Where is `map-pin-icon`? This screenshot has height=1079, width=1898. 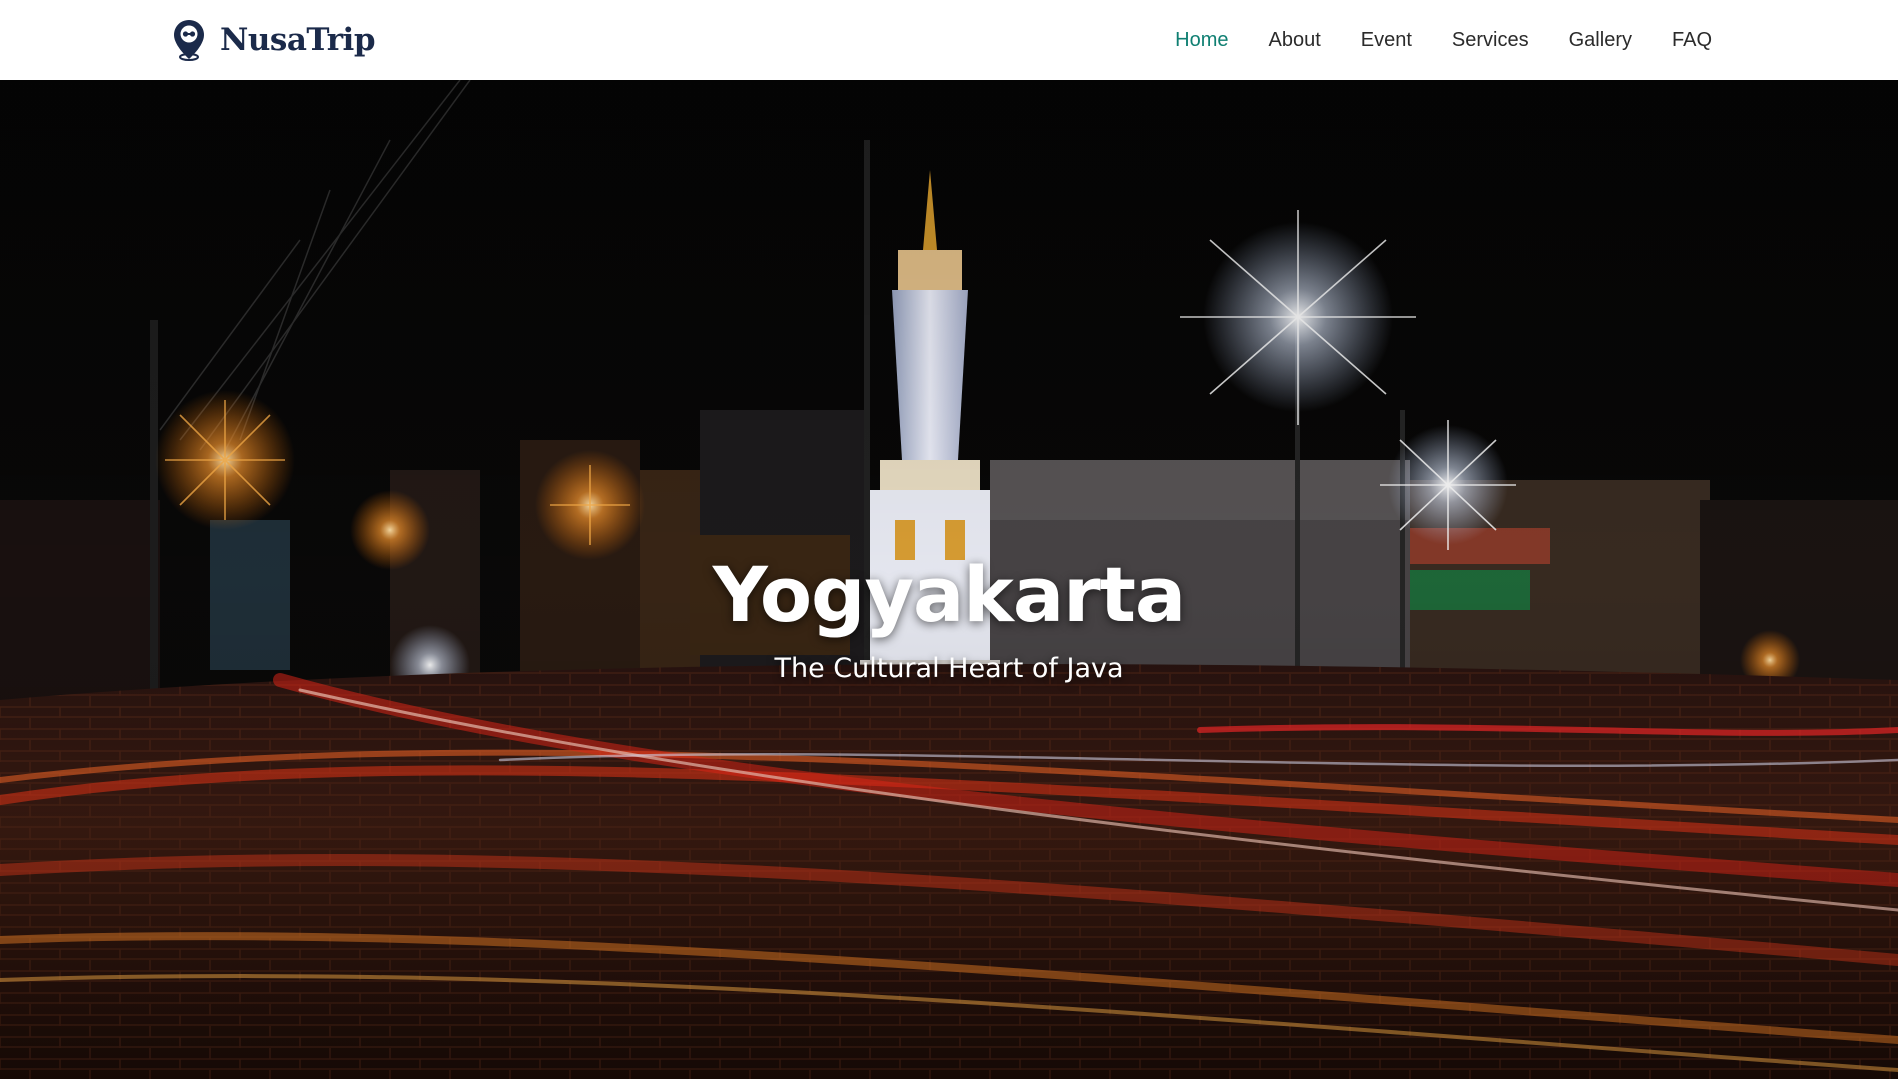
map-pin-icon is located at coordinates (189, 40).